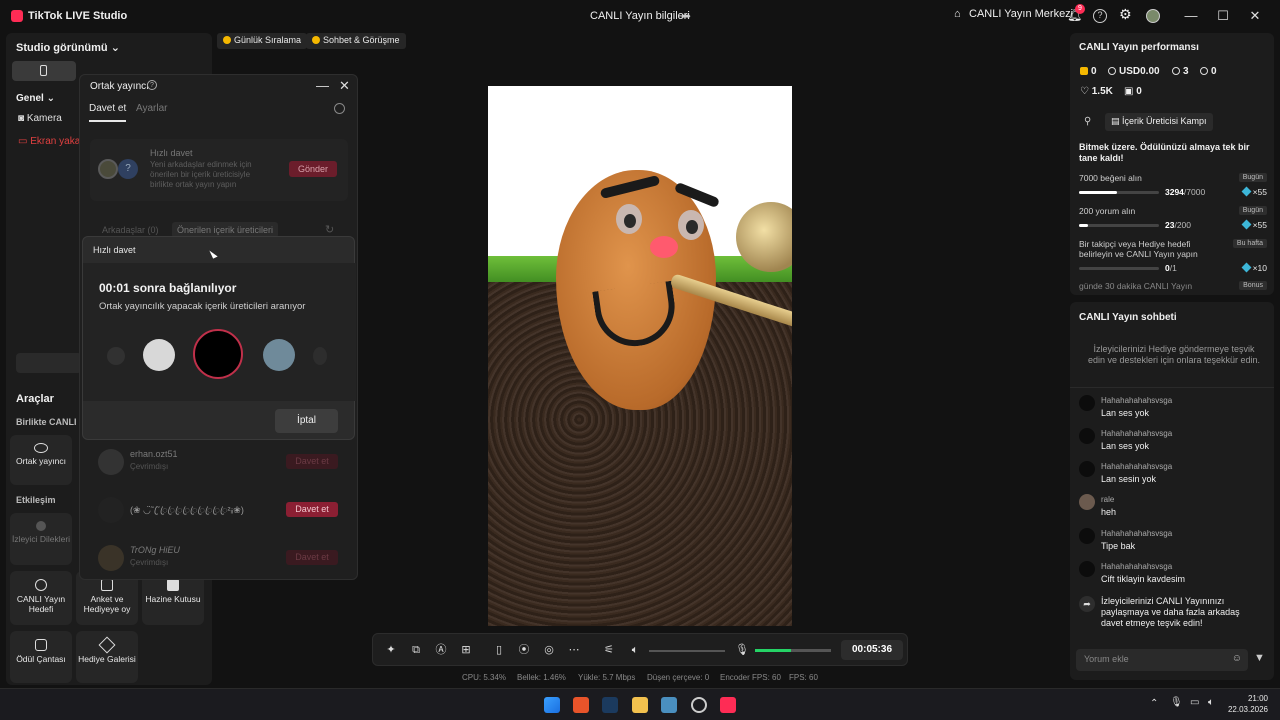 This screenshot has height=720, width=1280. I want to click on live-timer: 00:05:36, so click(872, 650).